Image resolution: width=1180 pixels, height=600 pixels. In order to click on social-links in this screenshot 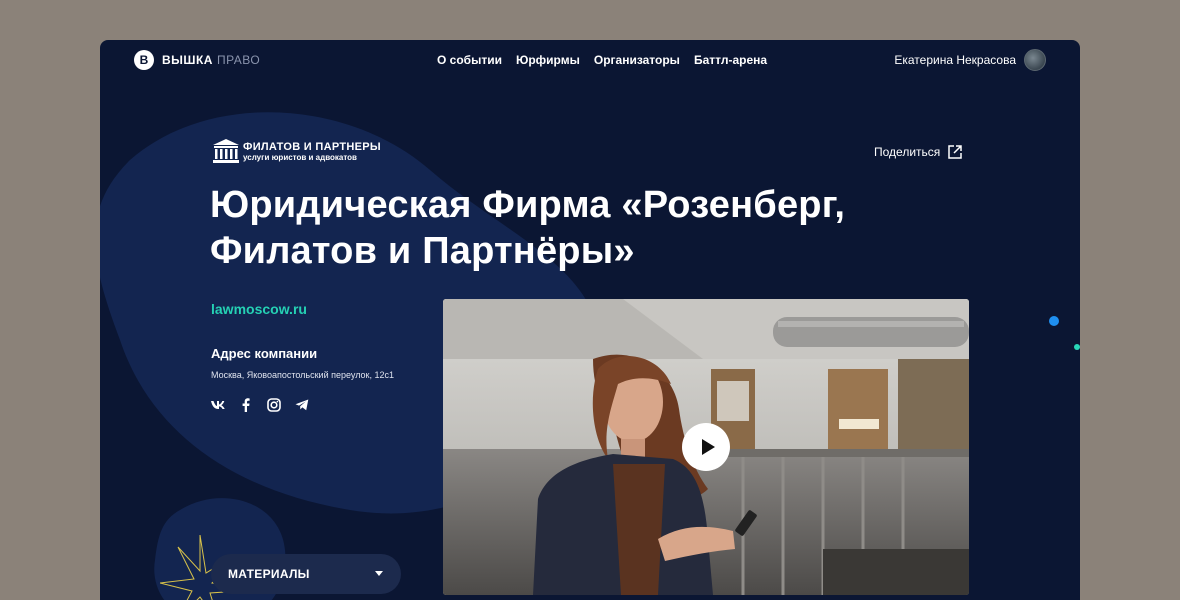, I will do `click(260, 405)`.